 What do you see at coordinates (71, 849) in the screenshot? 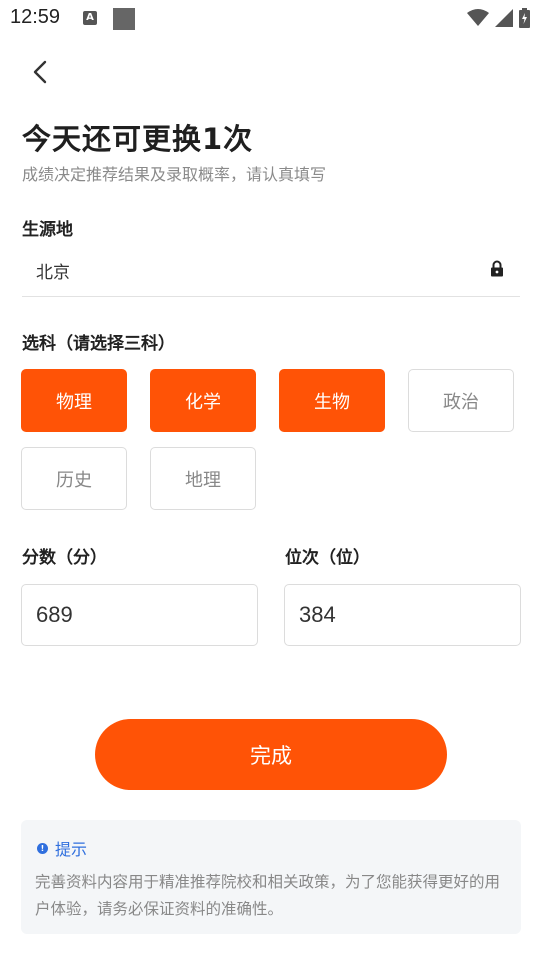
I see `tip-title: 提示` at bounding box center [71, 849].